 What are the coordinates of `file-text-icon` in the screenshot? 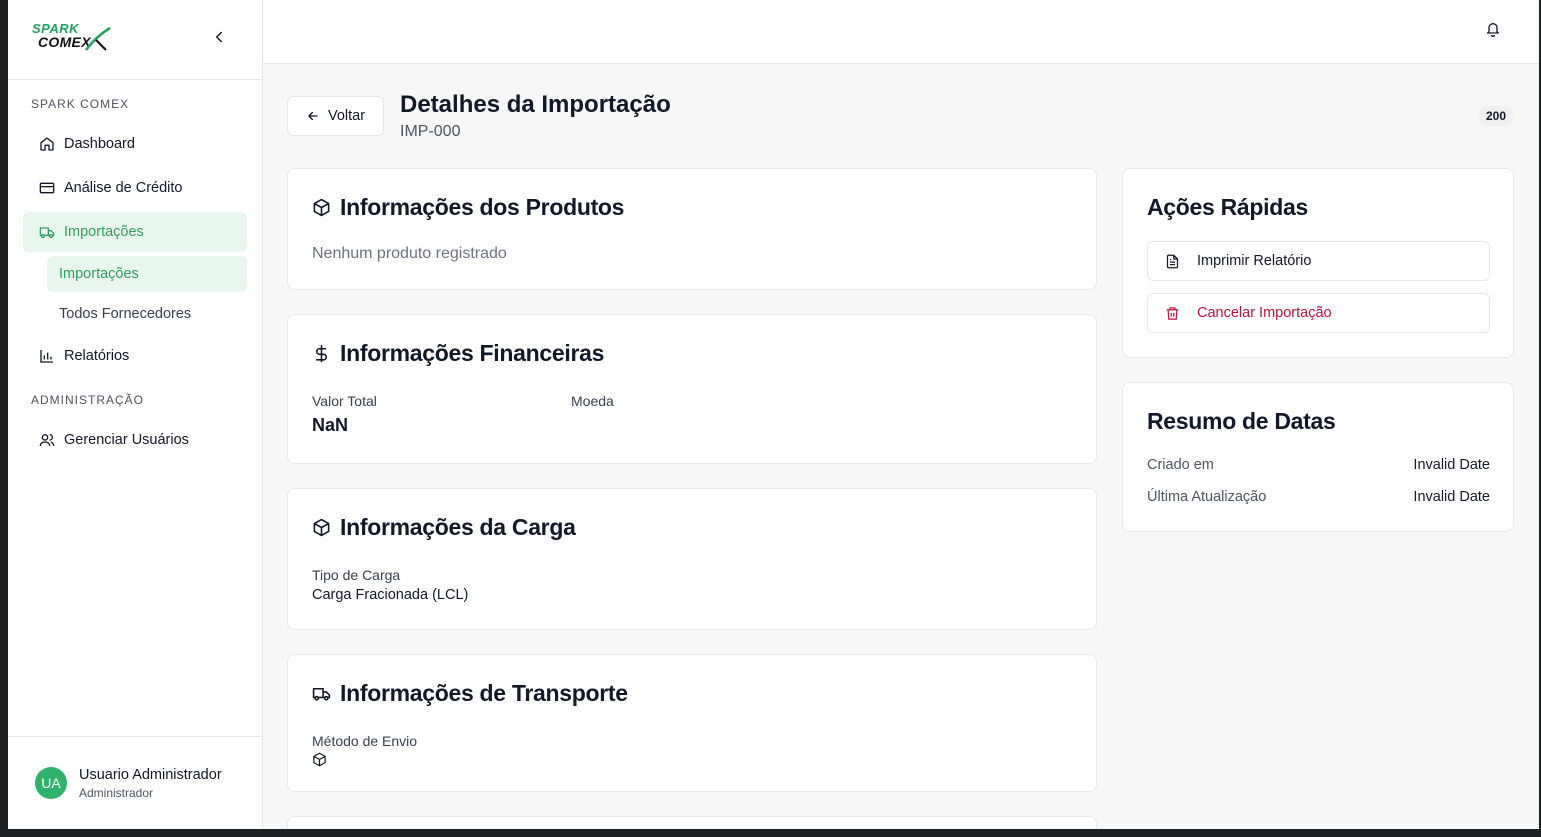 It's located at (1172, 261).